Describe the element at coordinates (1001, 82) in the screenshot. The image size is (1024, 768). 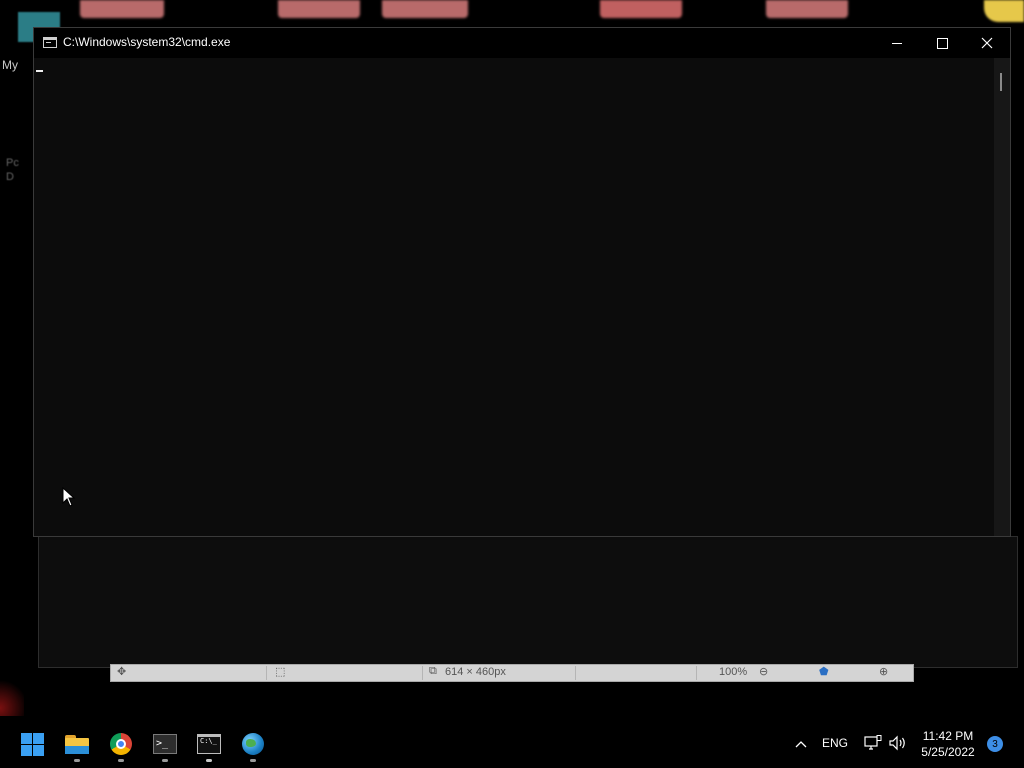
I see `scrollbar-thumb` at that location.